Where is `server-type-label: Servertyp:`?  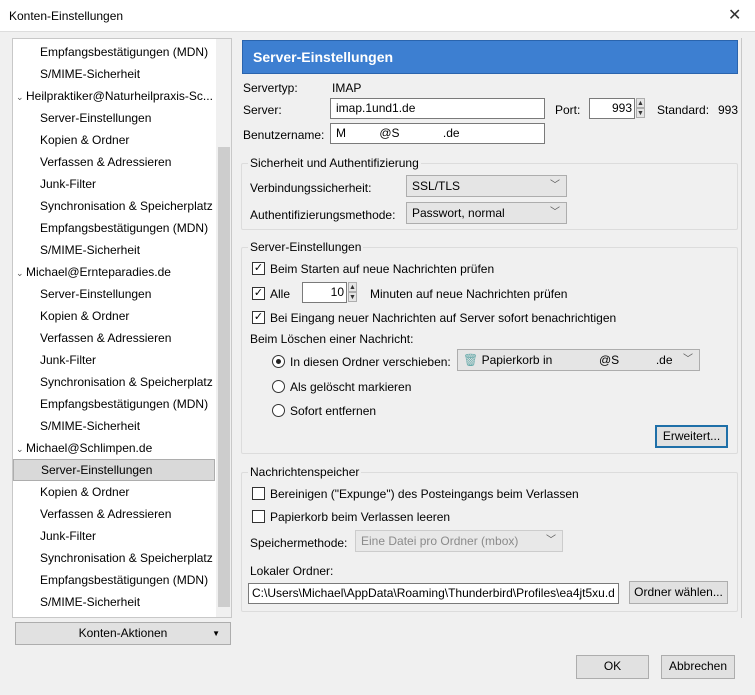 server-type-label: Servertyp: is located at coordinates (270, 88).